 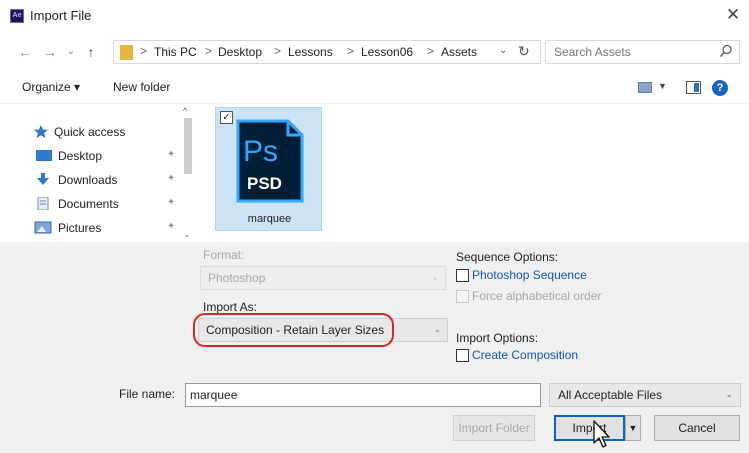 What do you see at coordinates (147, 394) in the screenshot?
I see `file-name-label: File name:` at bounding box center [147, 394].